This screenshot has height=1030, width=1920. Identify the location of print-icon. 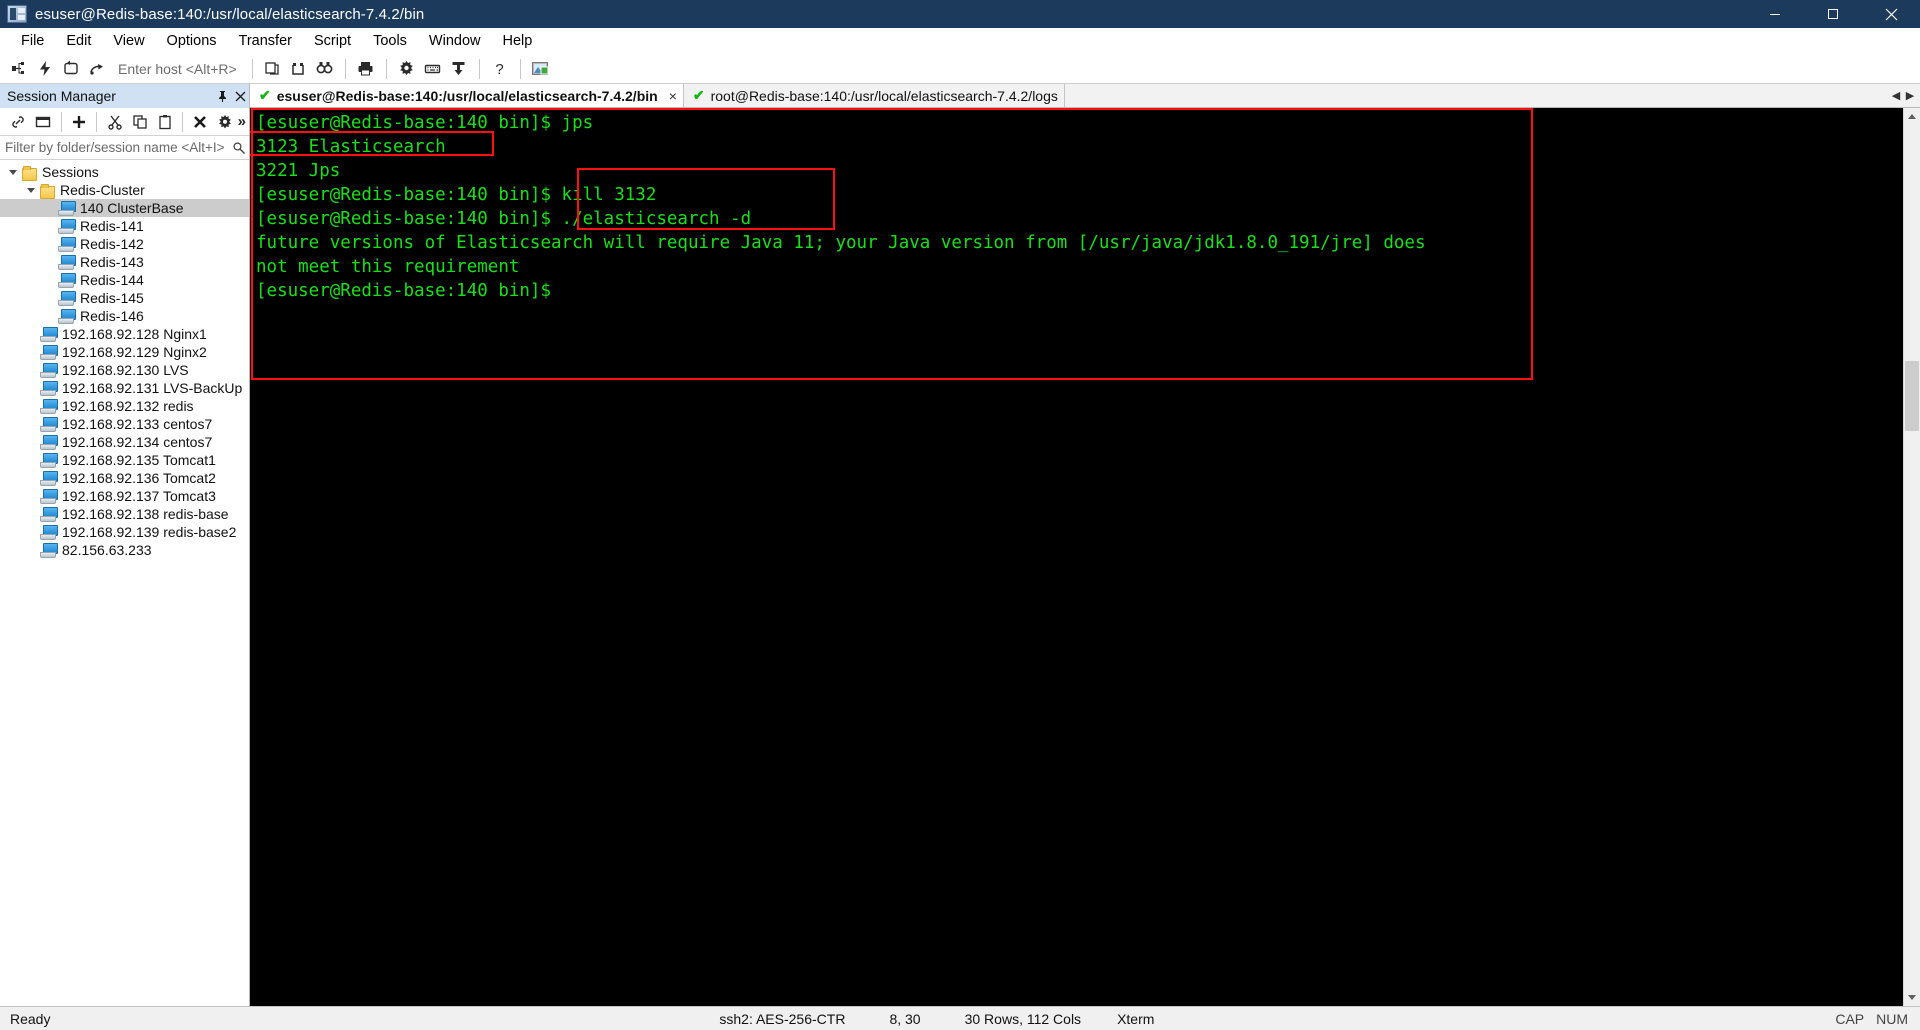
(366, 69).